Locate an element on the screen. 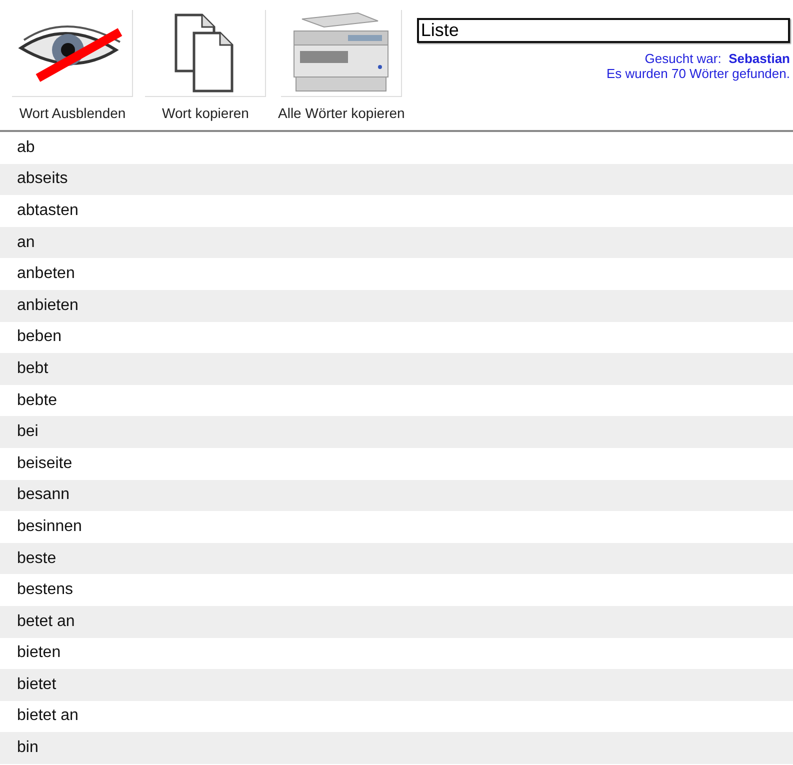  word-item: ab is located at coordinates (26, 147).